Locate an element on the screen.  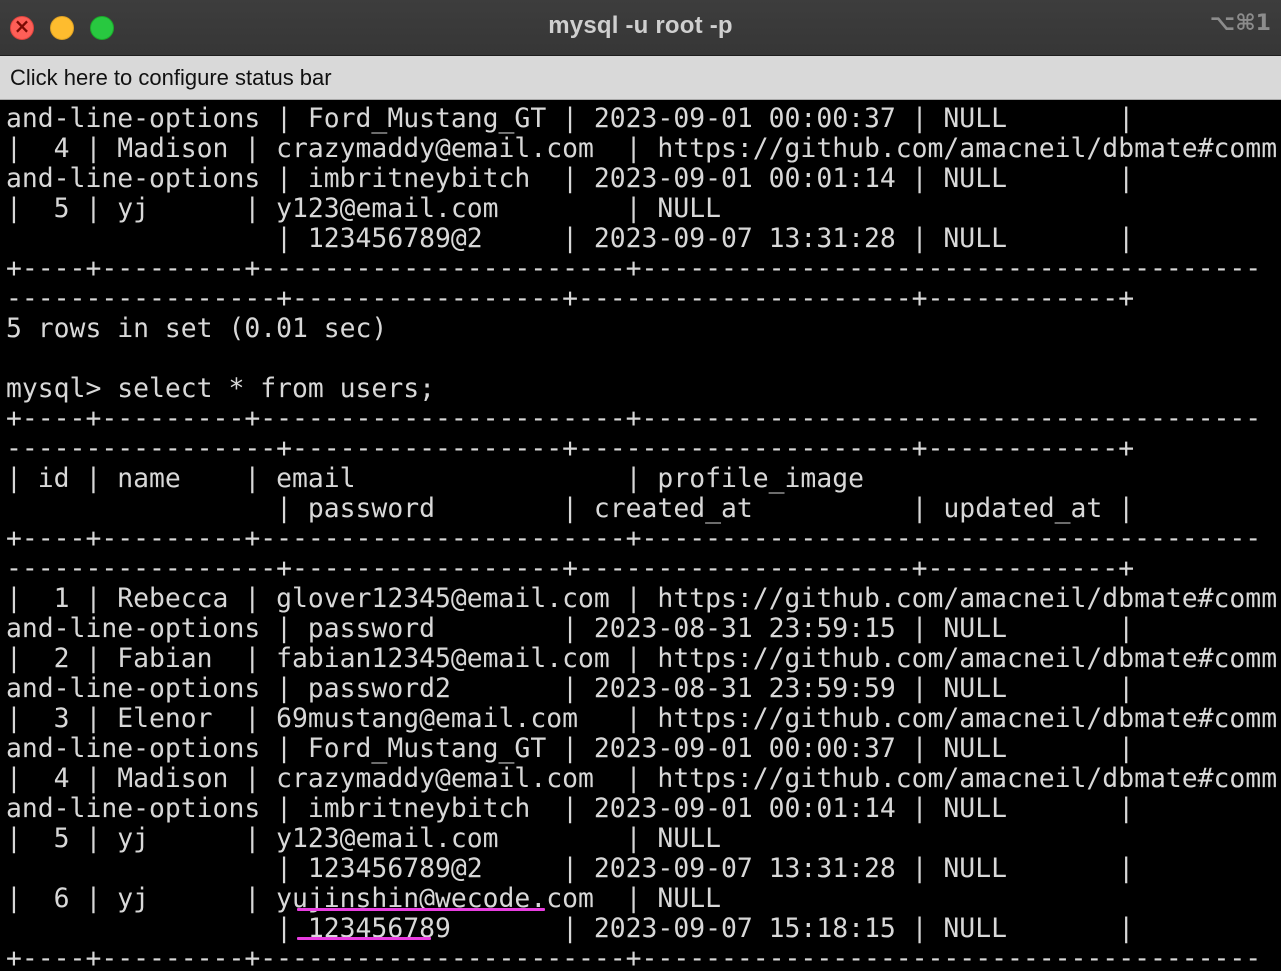
highlight-underline-password is located at coordinates (364, 938).